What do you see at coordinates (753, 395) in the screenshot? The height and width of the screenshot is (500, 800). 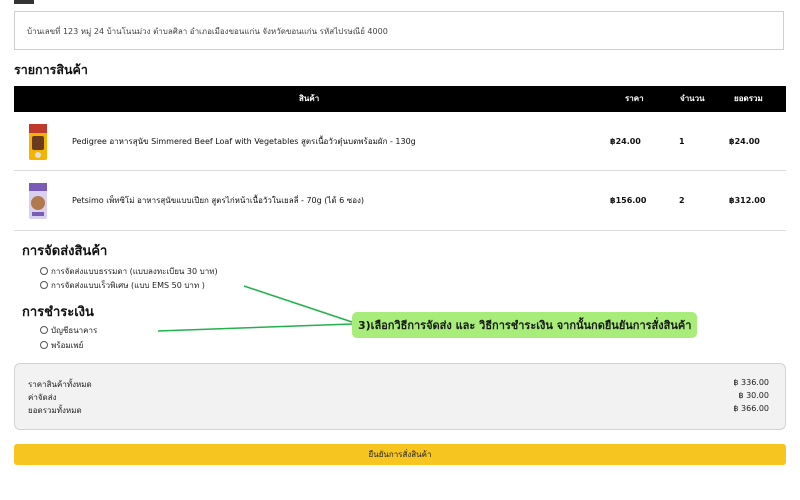 I see `shipping-fee-value: ฿ 30.00` at bounding box center [753, 395].